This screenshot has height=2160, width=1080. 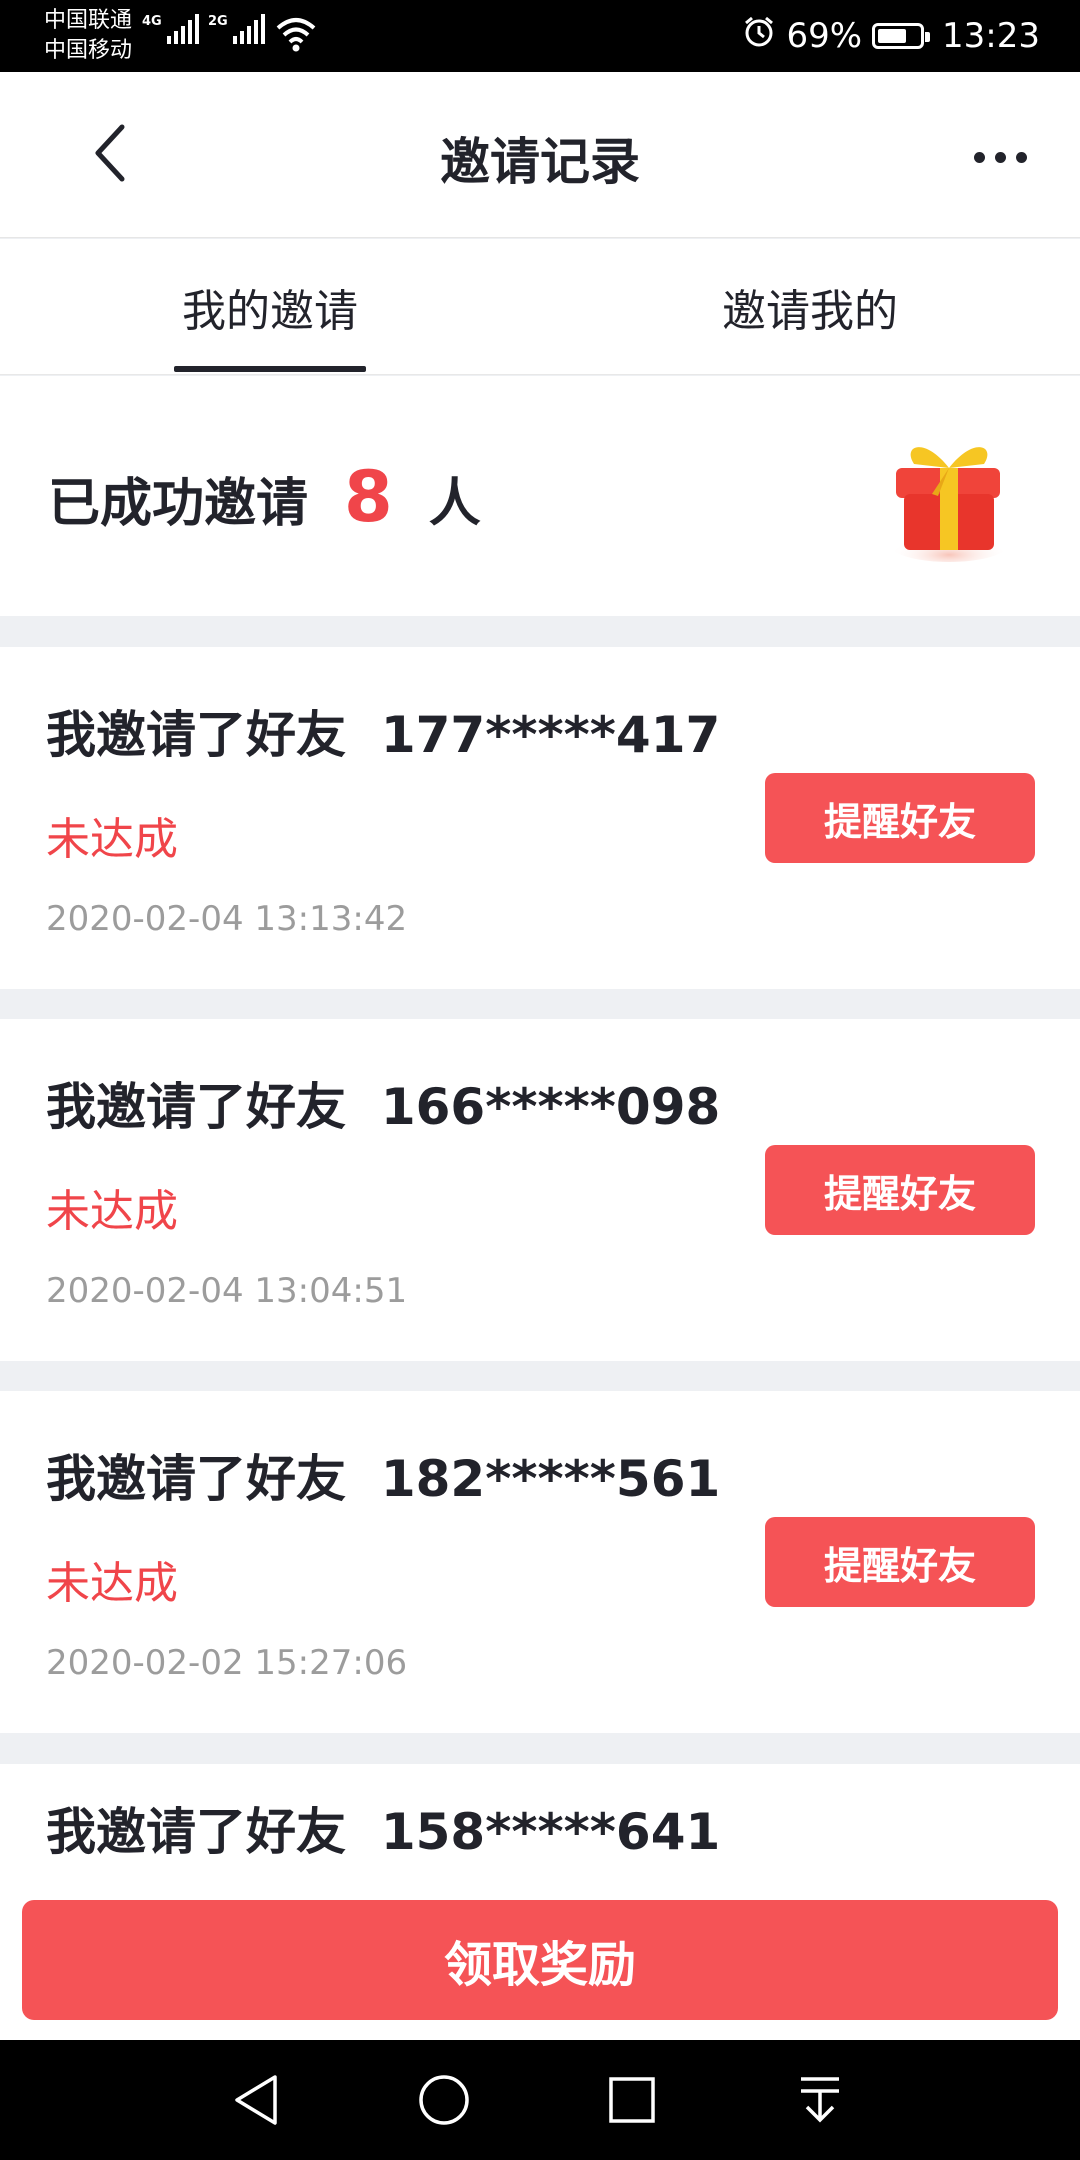 What do you see at coordinates (236, 29) in the screenshot?
I see `signal-icon: 2G` at bounding box center [236, 29].